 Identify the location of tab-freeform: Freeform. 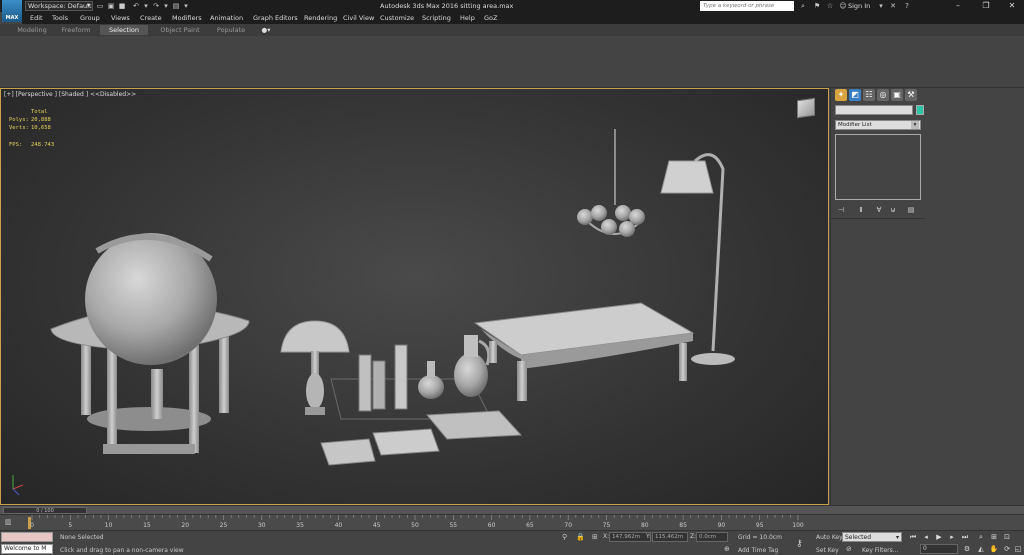
(76, 30).